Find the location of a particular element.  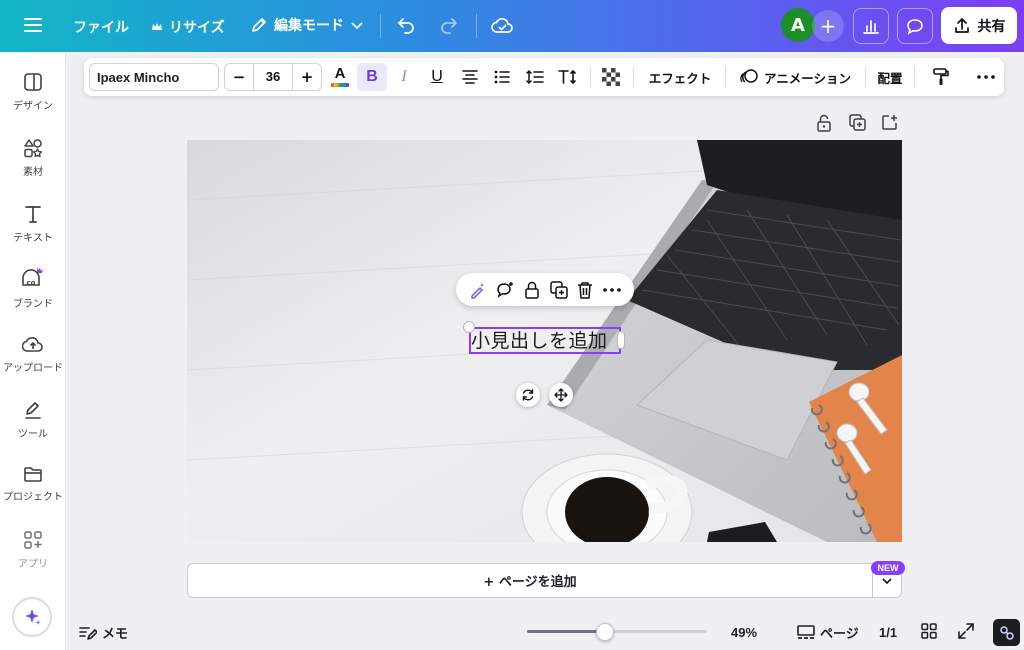

resize-button: リサイズ is located at coordinates (188, 27).